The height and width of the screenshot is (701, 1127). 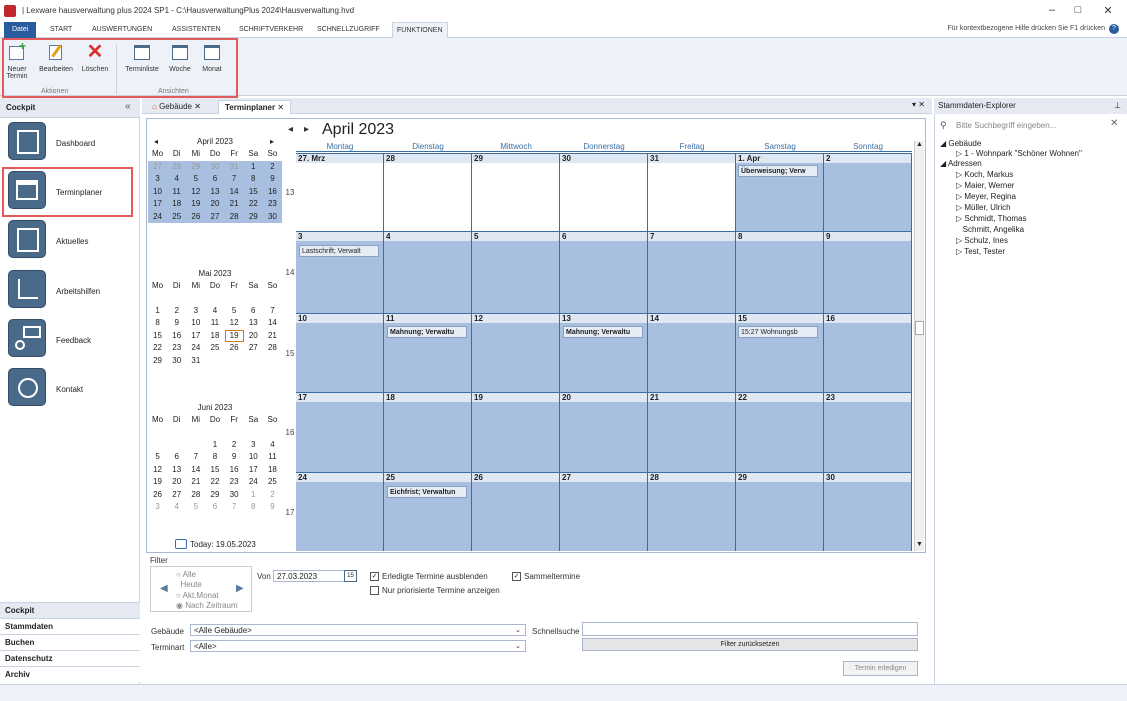 I want to click on tree-expand-icon, so click(x=959, y=229).